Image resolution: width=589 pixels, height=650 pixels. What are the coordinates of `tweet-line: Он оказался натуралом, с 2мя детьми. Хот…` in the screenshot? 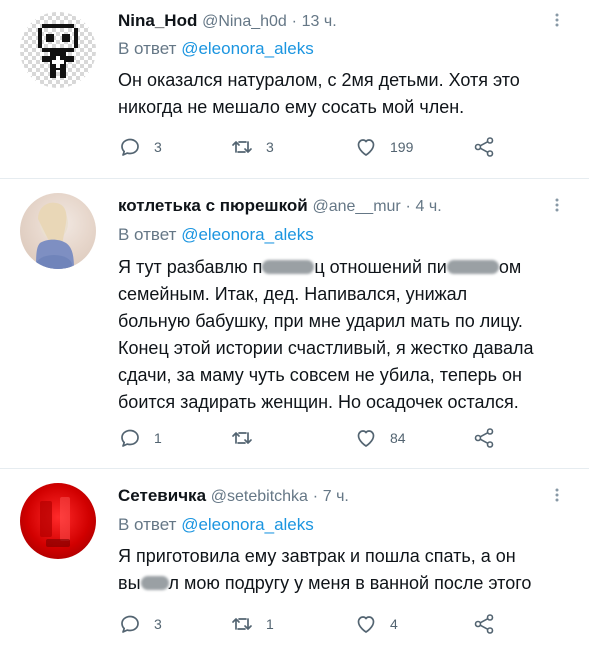 It's located at (319, 80).